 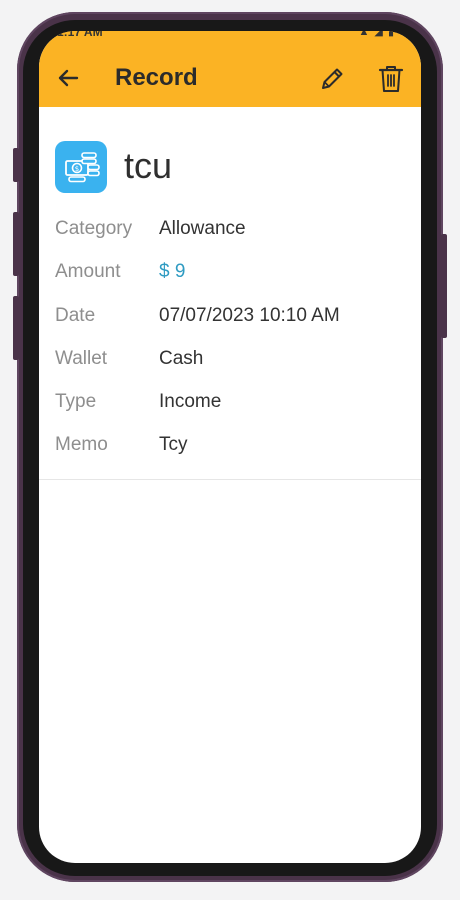 What do you see at coordinates (230, 479) in the screenshot?
I see `divider` at bounding box center [230, 479].